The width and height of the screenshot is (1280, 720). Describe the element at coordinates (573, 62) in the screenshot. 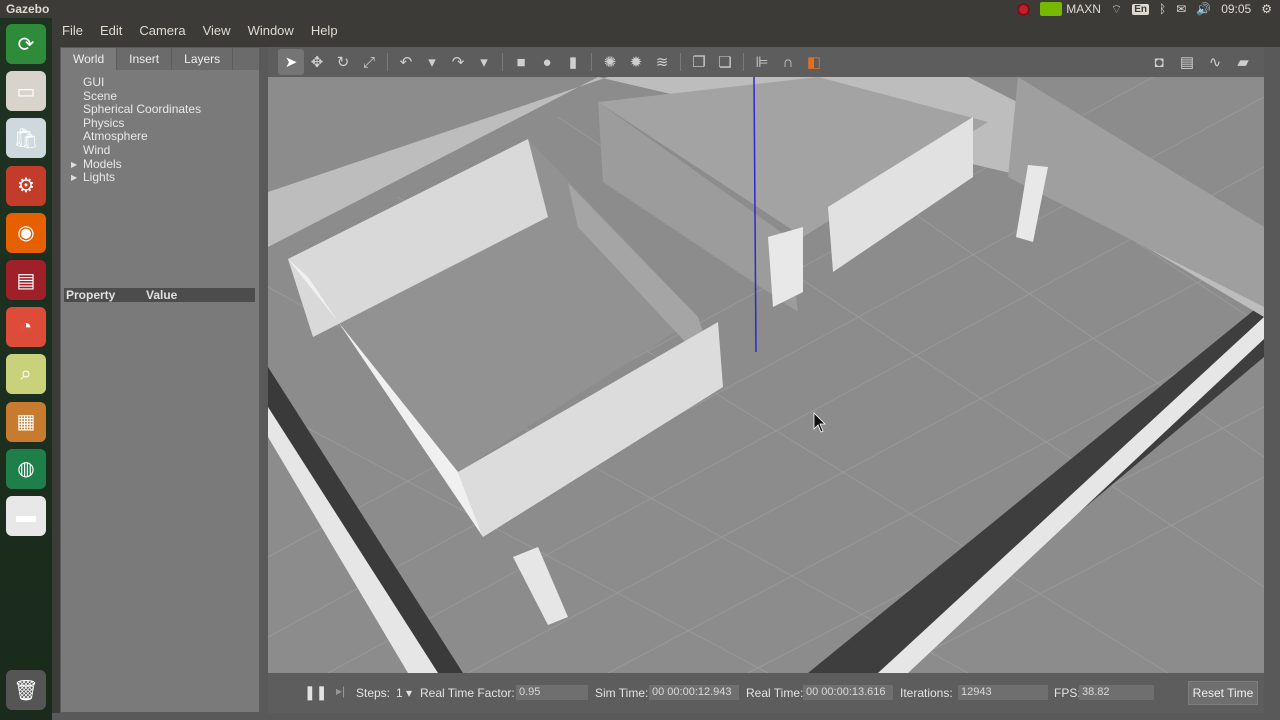

I see `cylinder-shape-icon: ▮` at that location.